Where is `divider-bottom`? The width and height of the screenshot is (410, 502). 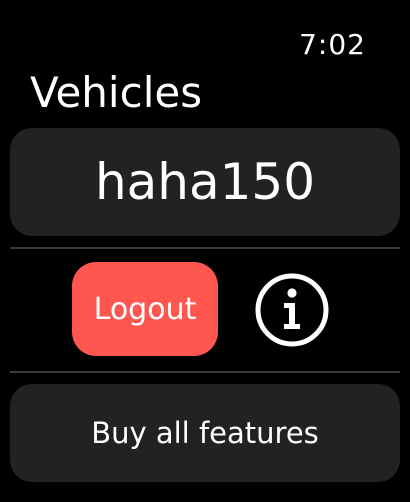 divider-bottom is located at coordinates (205, 372).